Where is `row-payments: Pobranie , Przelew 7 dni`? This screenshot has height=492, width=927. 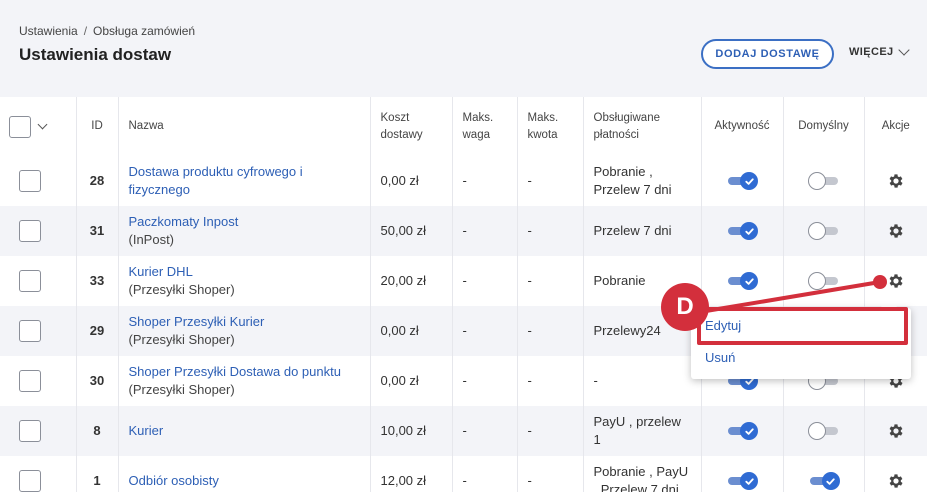
row-payments: Pobranie , Przelew 7 dni is located at coordinates (642, 181).